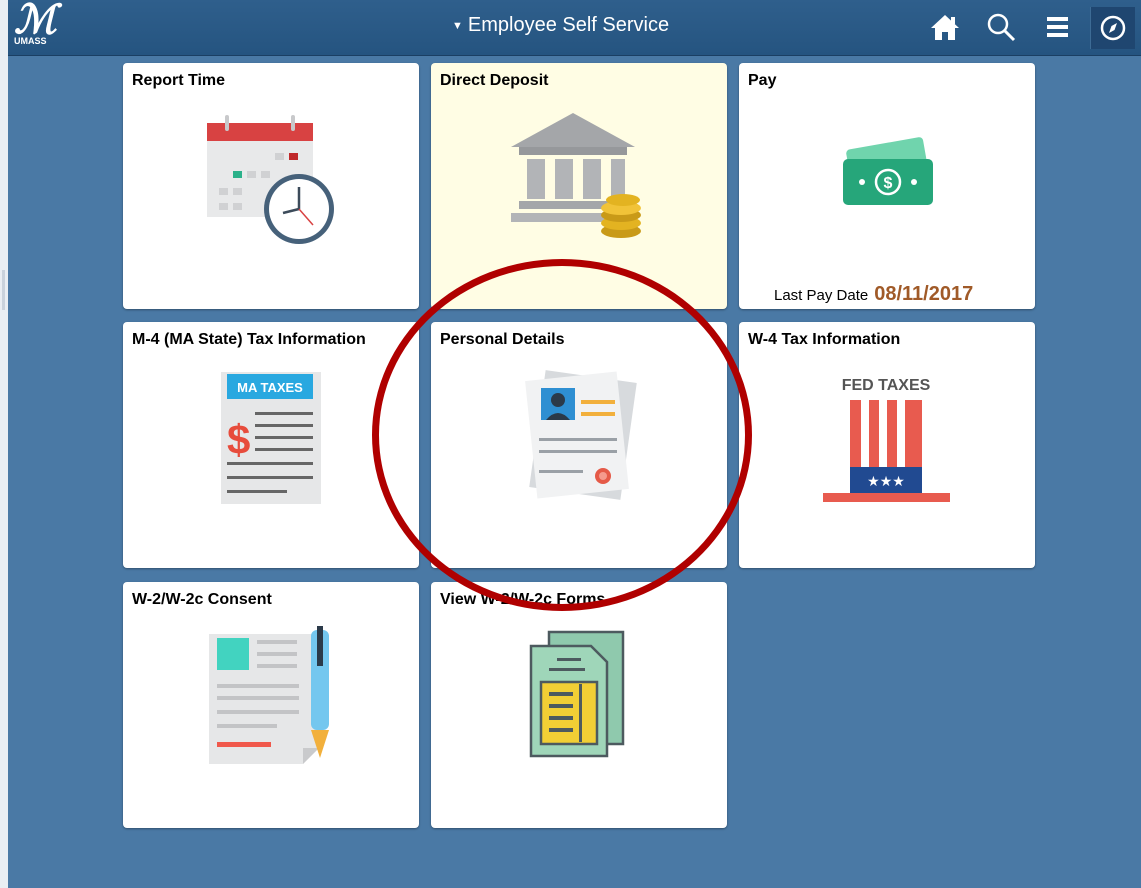  What do you see at coordinates (821, 295) in the screenshot?
I see `last-pay-label: Last Pay Date` at bounding box center [821, 295].